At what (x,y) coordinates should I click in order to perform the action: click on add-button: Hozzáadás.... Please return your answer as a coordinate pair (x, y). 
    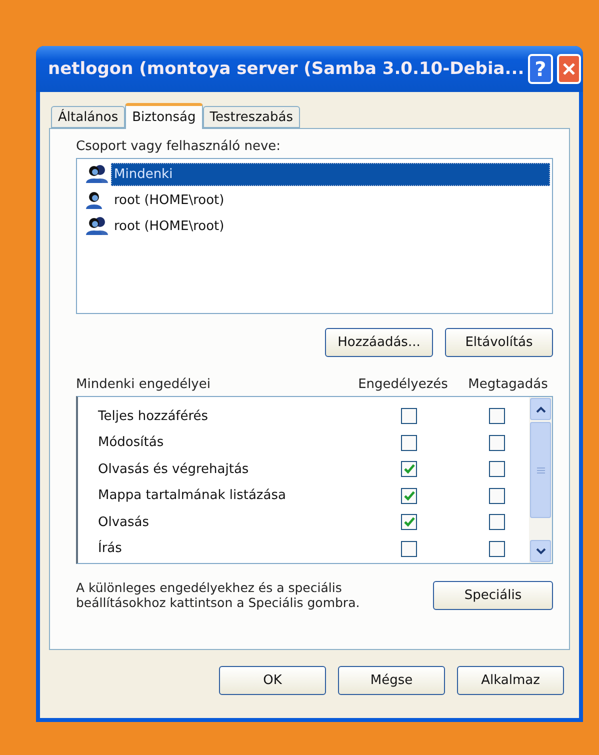
    Looking at the image, I should click on (379, 342).